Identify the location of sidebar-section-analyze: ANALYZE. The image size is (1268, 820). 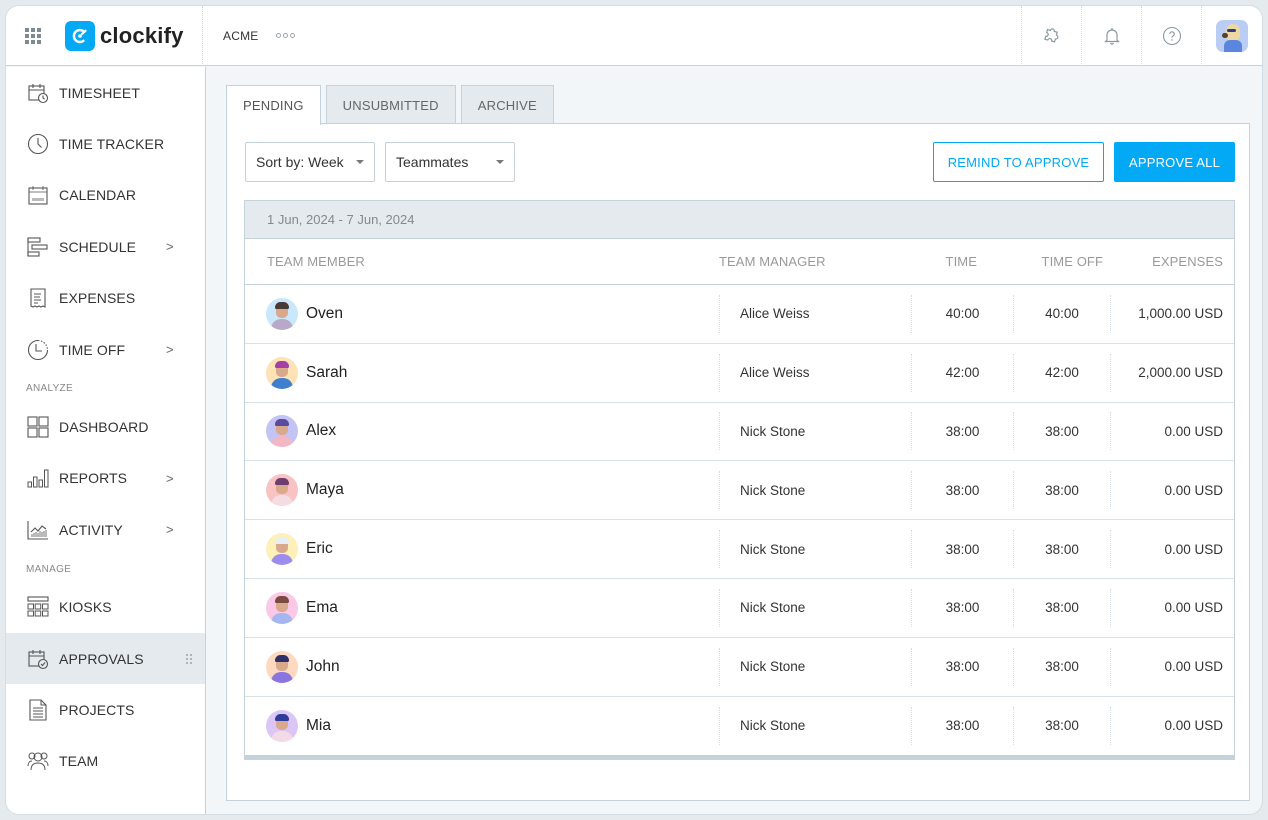
(49, 389).